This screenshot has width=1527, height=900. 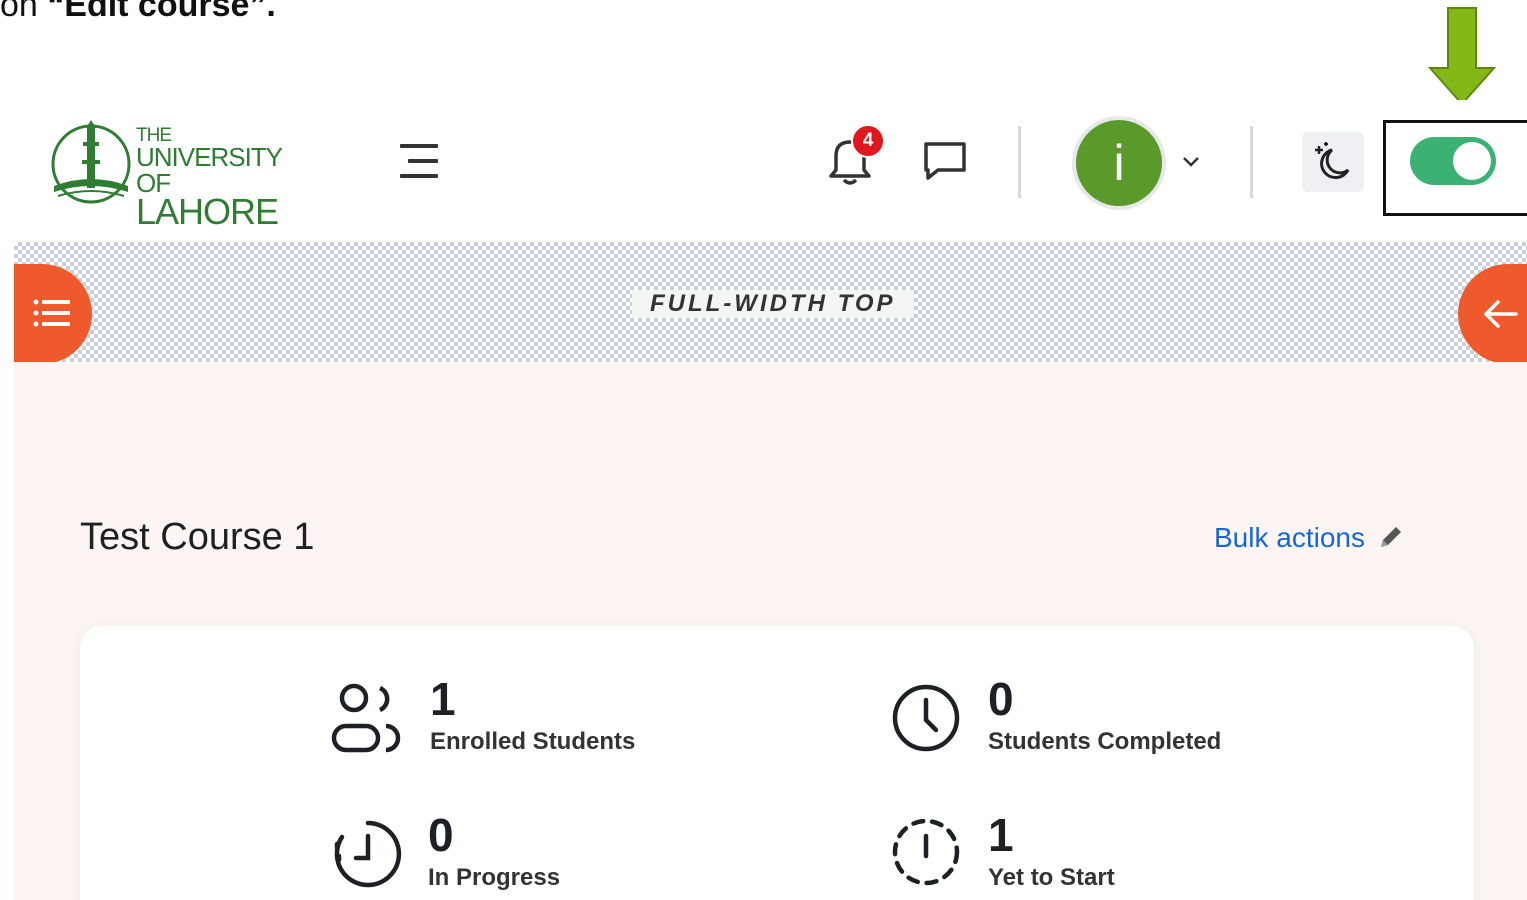 I want to click on pencil-icon, so click(x=1390, y=537).